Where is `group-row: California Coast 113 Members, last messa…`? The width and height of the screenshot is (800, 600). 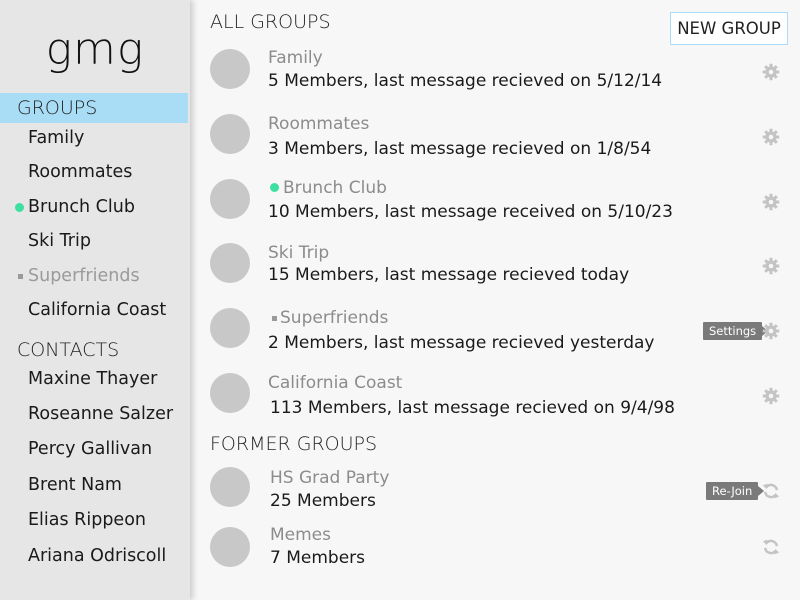
group-row: California Coast 113 Members, last messa… is located at coordinates (400, 400).